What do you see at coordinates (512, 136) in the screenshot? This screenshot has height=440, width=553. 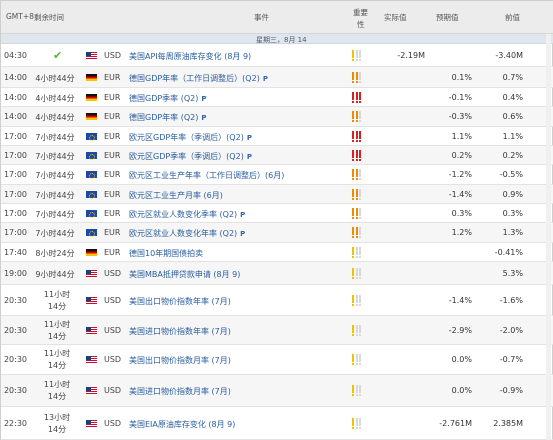 I see `previous-value: 1.1%` at bounding box center [512, 136].